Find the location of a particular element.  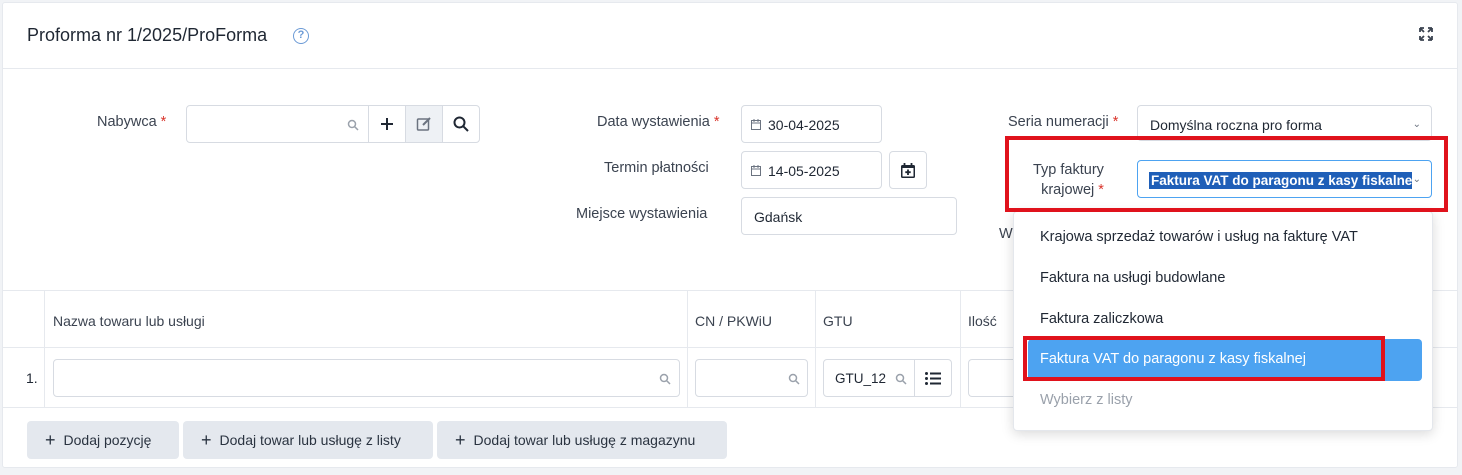

gtu-value: GTU_12 is located at coordinates (861, 378).